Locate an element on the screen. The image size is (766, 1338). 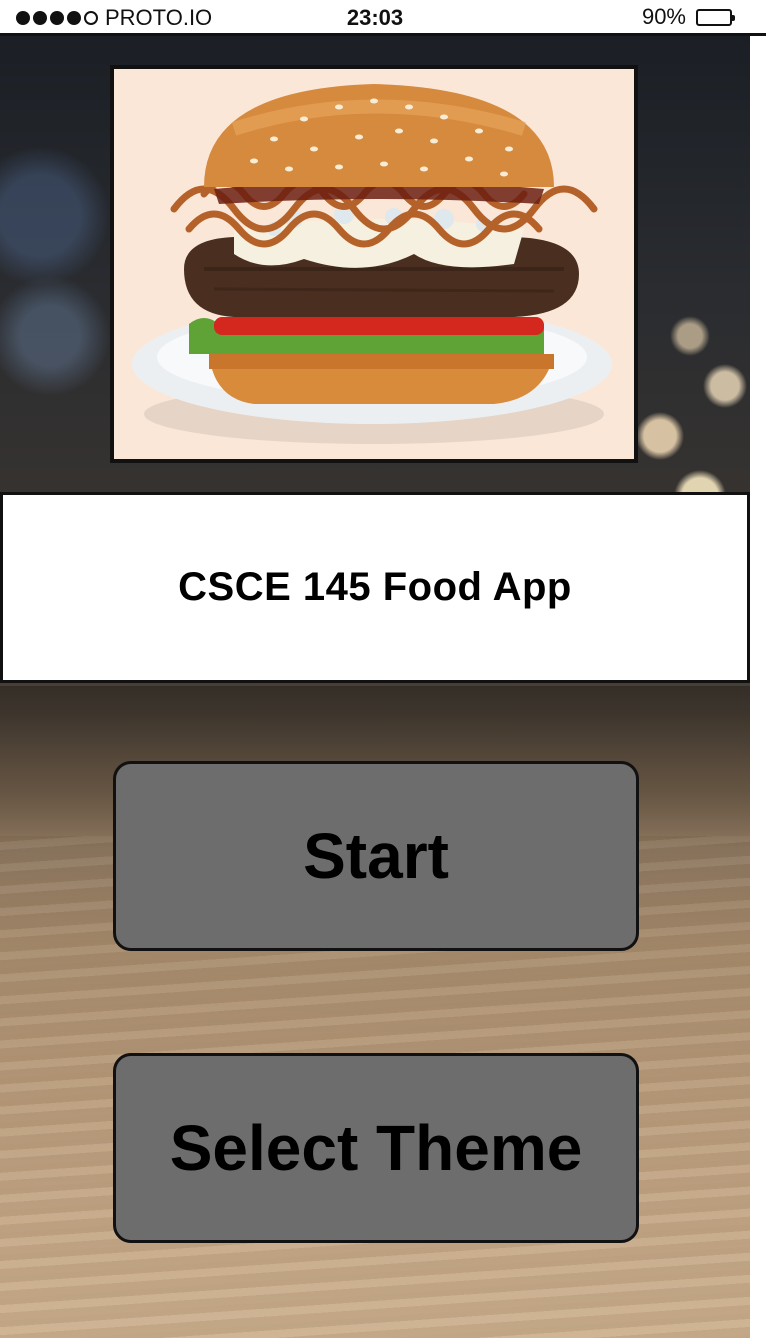
battery-indicator: 90% is located at coordinates (688, 17).